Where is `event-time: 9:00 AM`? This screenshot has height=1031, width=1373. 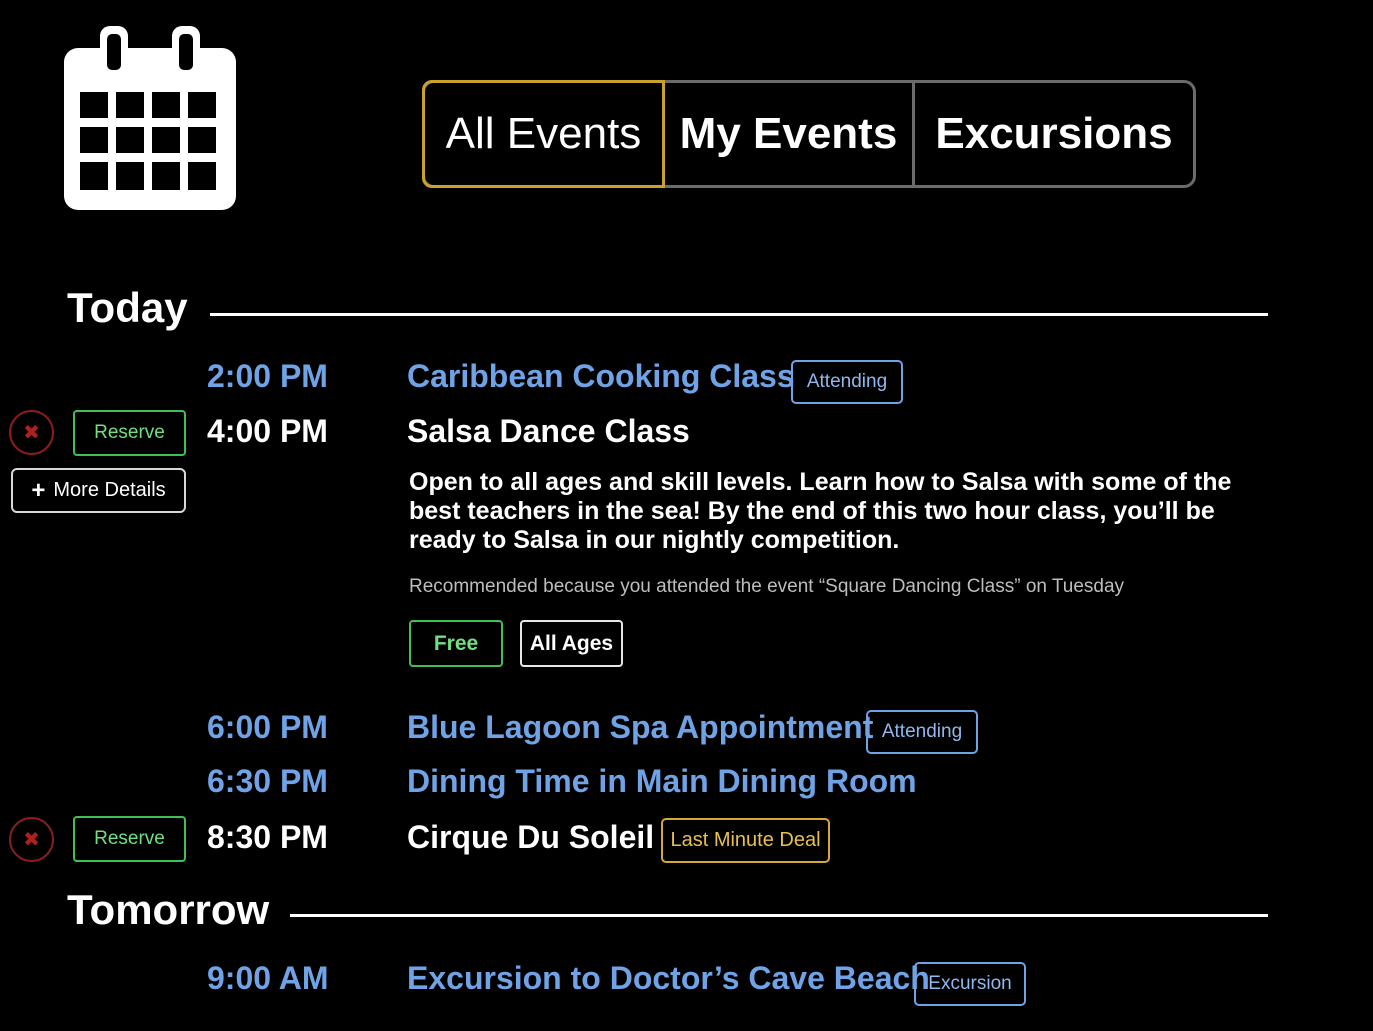 event-time: 9:00 AM is located at coordinates (268, 978).